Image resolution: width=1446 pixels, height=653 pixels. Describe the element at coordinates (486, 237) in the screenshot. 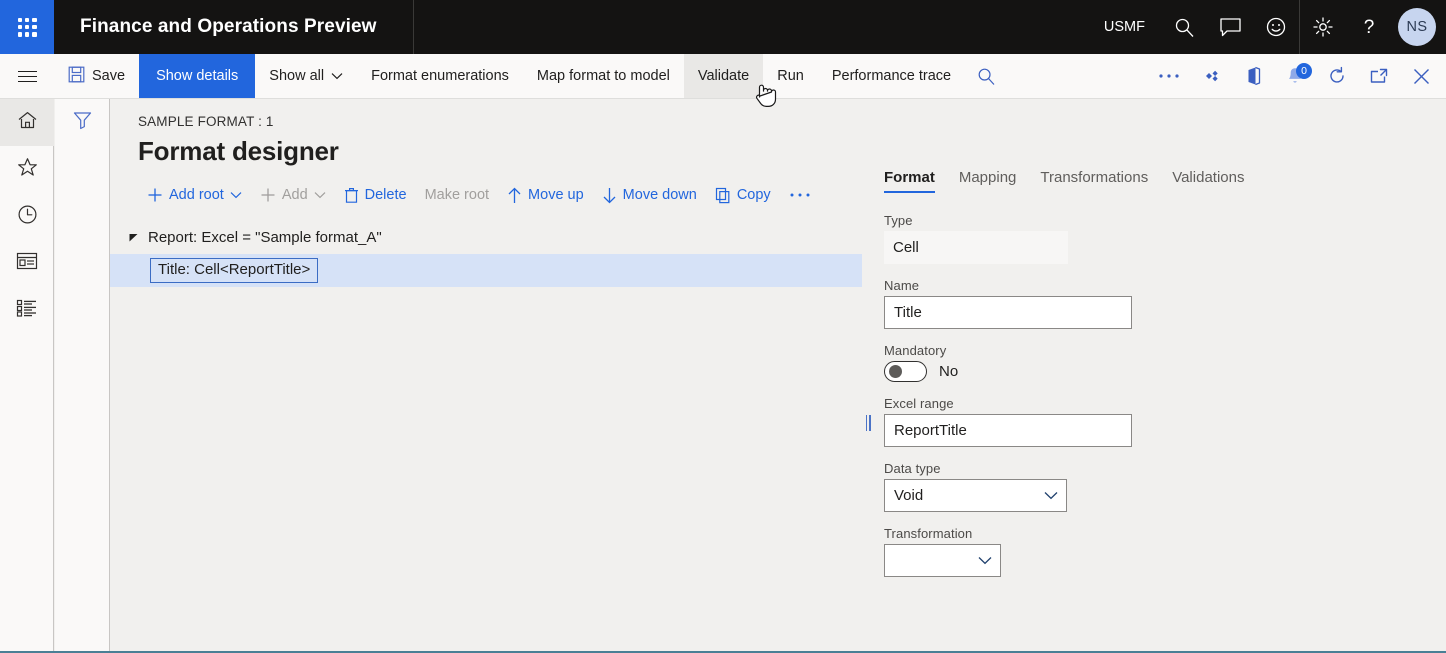

I see `tree-row: Report: Excel = "Sample format_A"` at that location.